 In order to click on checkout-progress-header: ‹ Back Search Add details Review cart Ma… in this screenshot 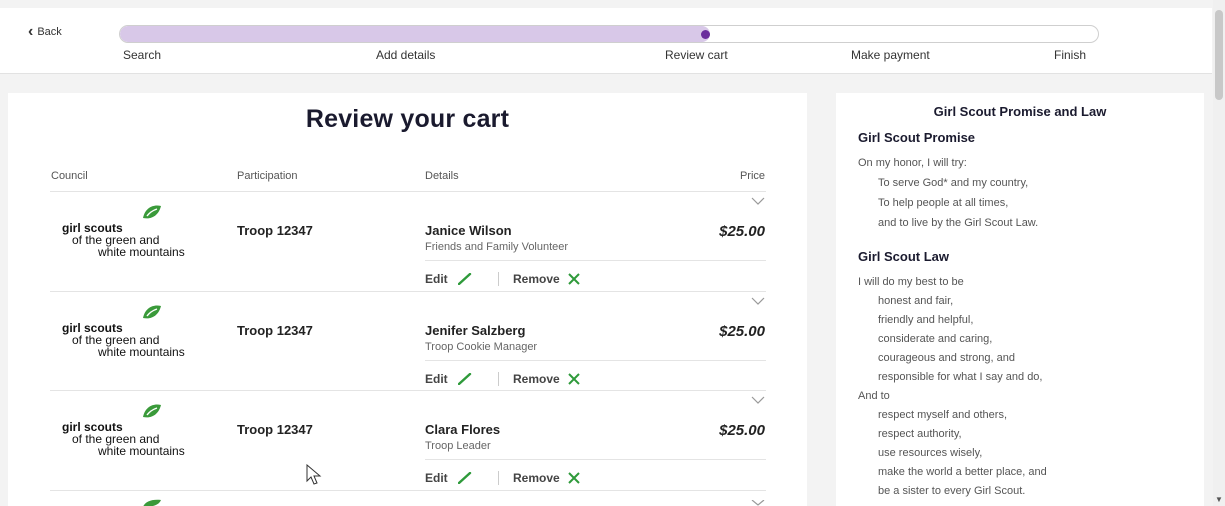, I will do `click(606, 41)`.